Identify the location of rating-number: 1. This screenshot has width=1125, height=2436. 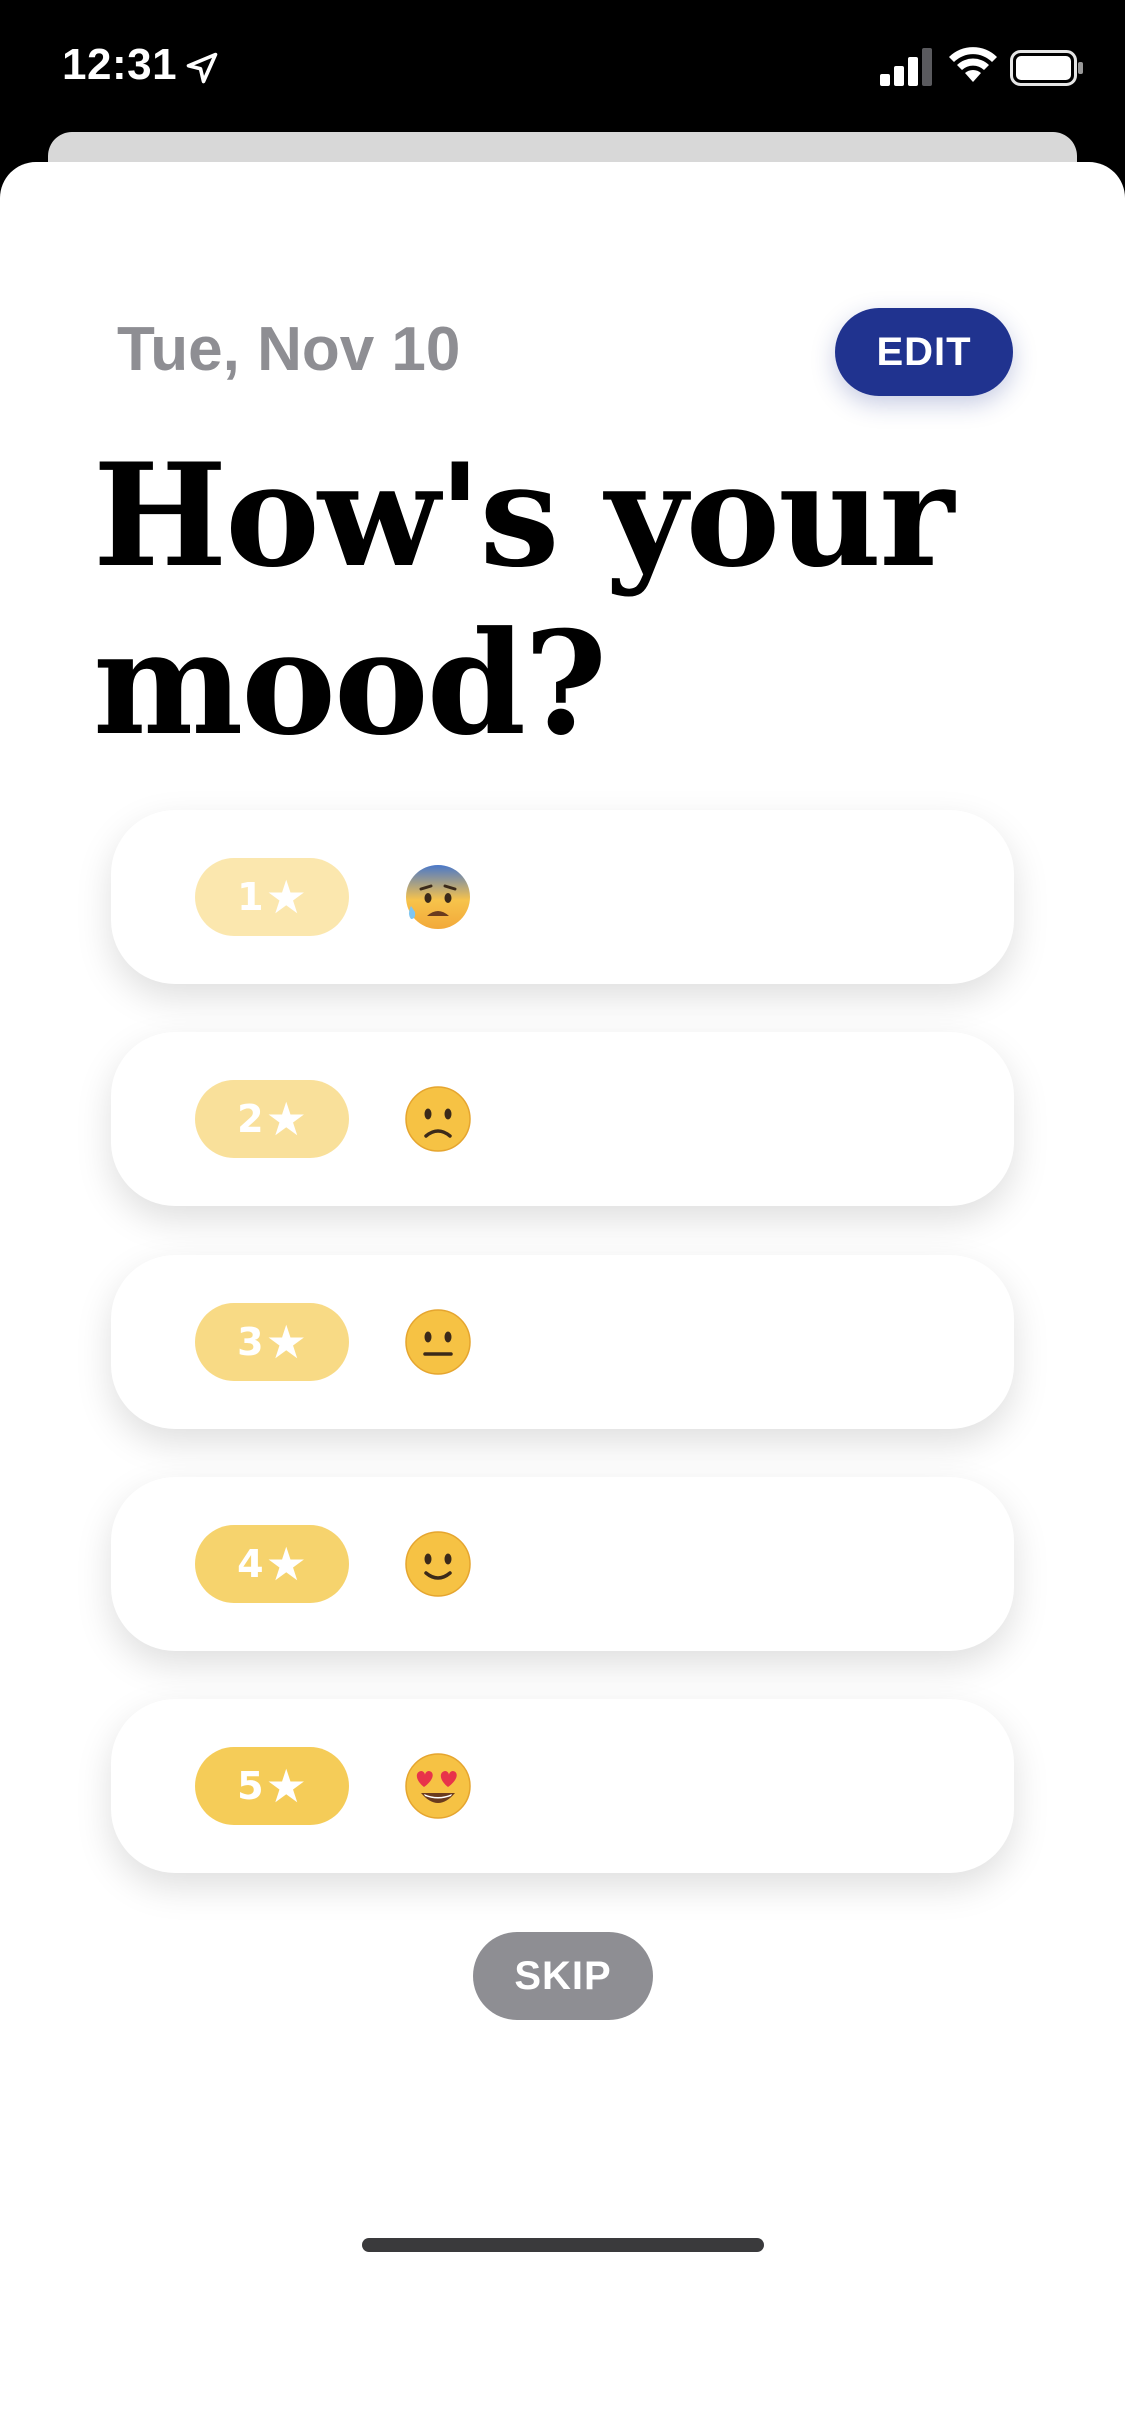
(250, 897).